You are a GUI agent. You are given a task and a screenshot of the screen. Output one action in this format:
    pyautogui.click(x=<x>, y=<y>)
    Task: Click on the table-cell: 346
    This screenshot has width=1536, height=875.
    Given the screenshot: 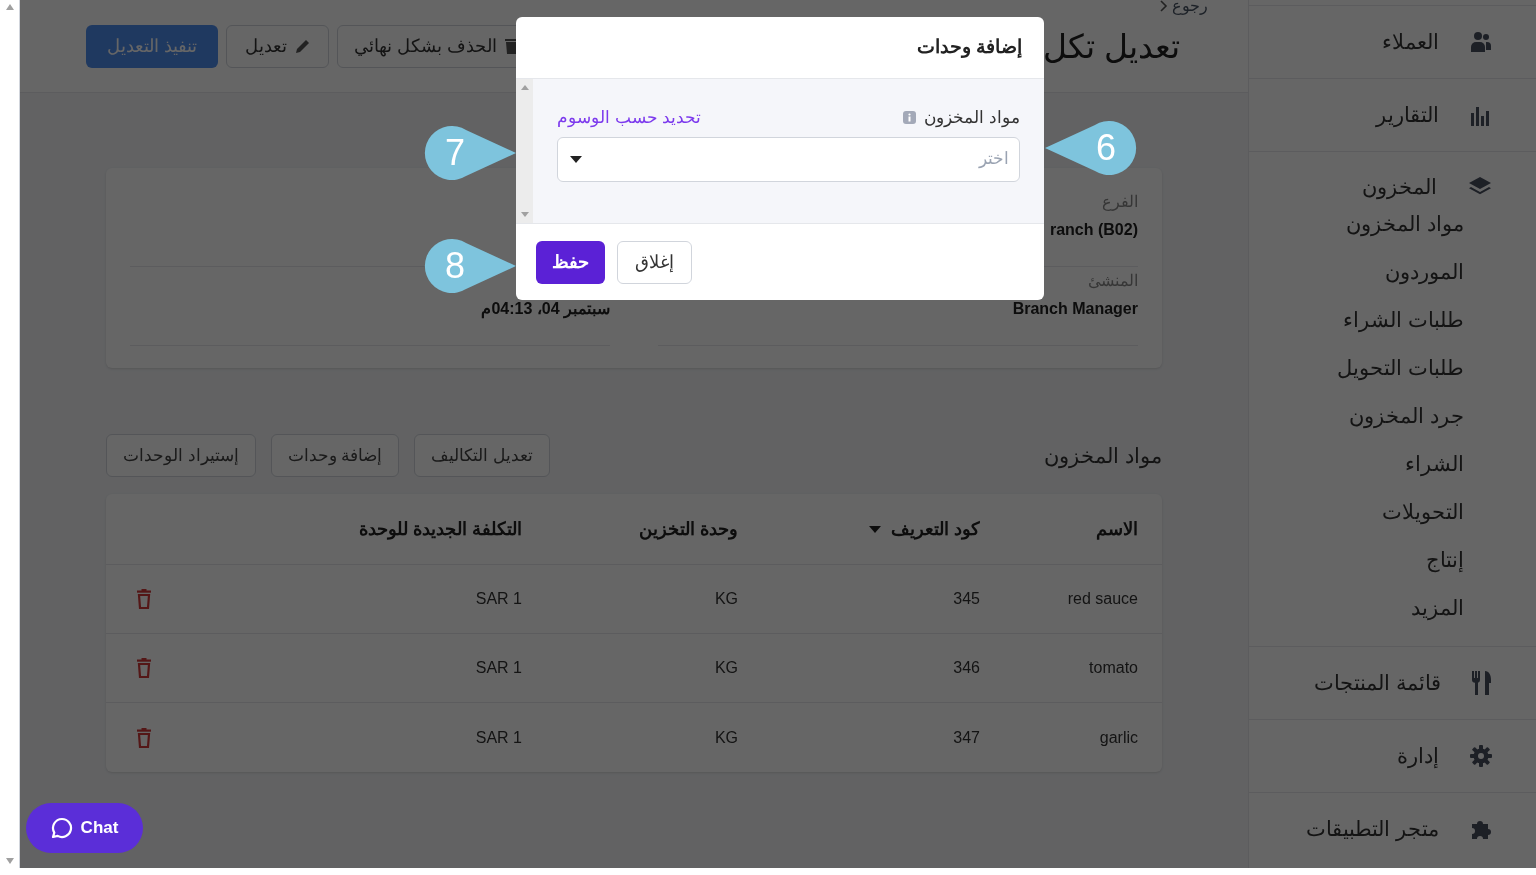 What is the action you would take?
    pyautogui.click(x=966, y=667)
    